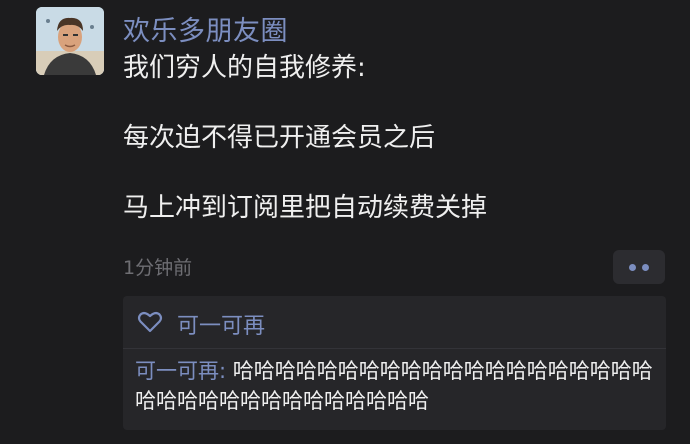  I want to click on post-timestamp: 1分钟前, so click(158, 268).